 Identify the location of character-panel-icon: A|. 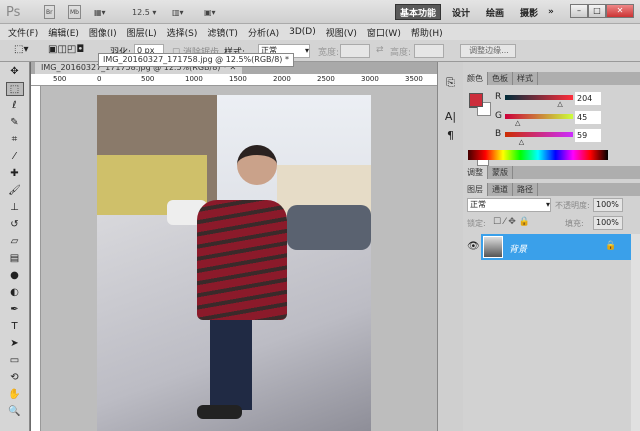
(451, 116).